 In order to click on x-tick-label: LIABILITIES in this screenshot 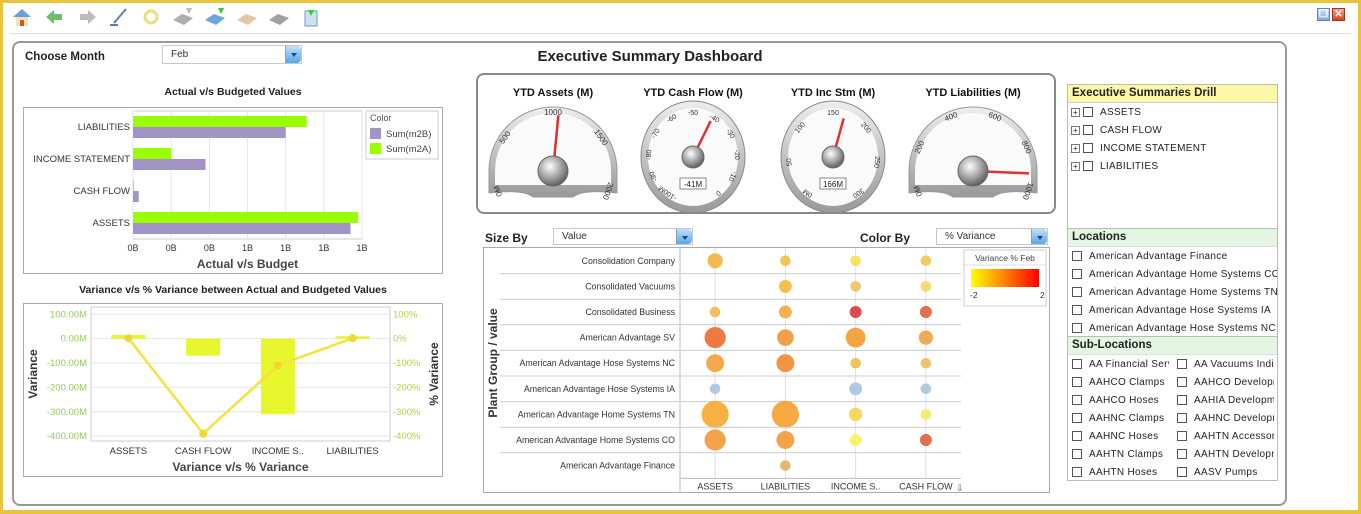, I will do `click(352, 451)`.